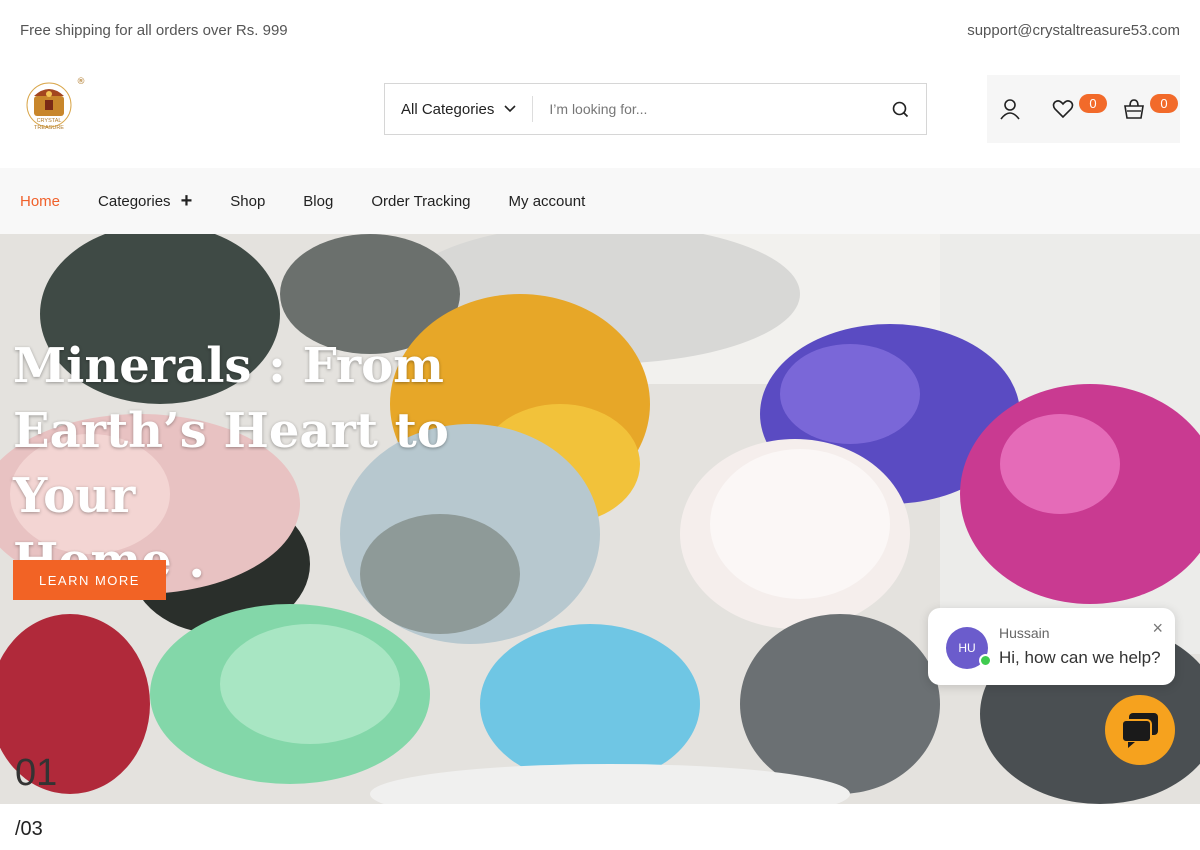 The width and height of the screenshot is (1200, 850). Describe the element at coordinates (1024, 633) in the screenshot. I see `agent-name: Hussain` at that location.